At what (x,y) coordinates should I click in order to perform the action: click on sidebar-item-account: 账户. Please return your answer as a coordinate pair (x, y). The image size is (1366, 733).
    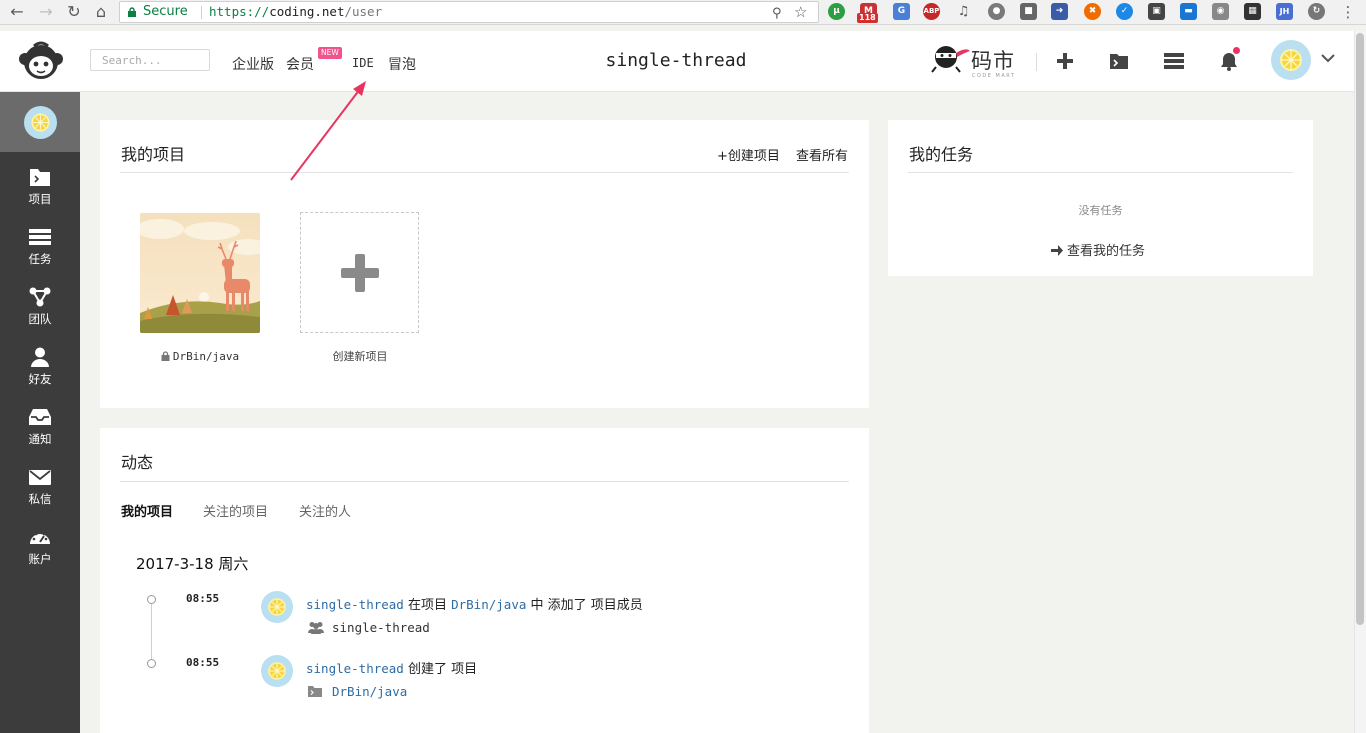
    Looking at the image, I should click on (40, 549).